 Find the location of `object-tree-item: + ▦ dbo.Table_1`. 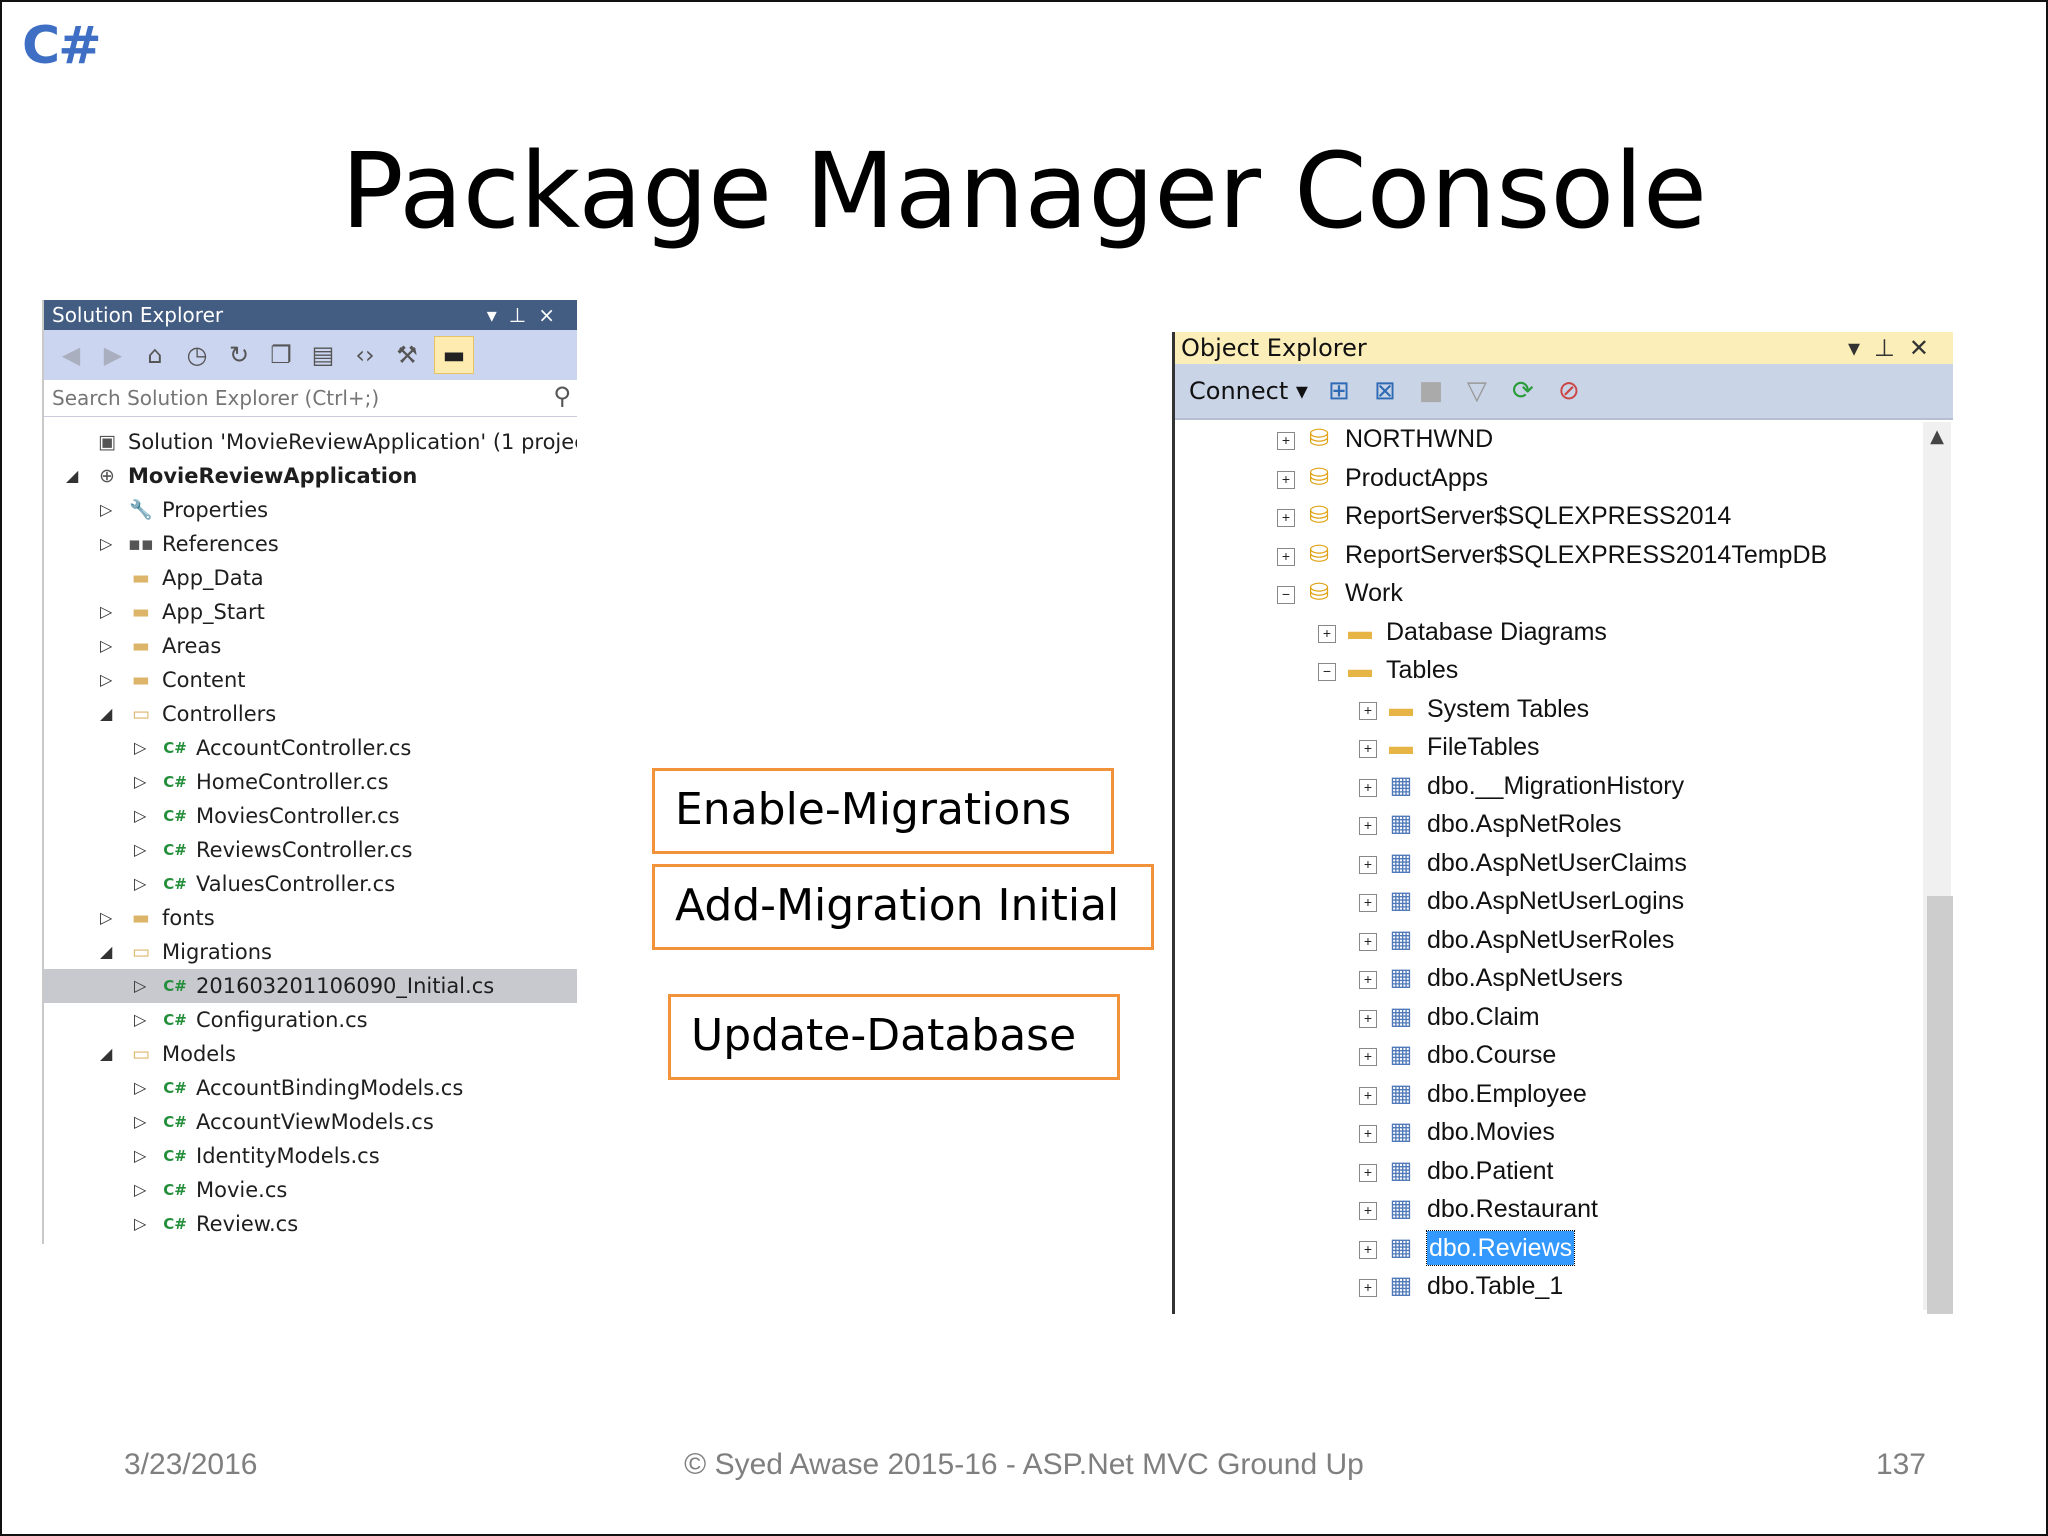

object-tree-item: + ▦ dbo.Table_1 is located at coordinates (1564, 1286).